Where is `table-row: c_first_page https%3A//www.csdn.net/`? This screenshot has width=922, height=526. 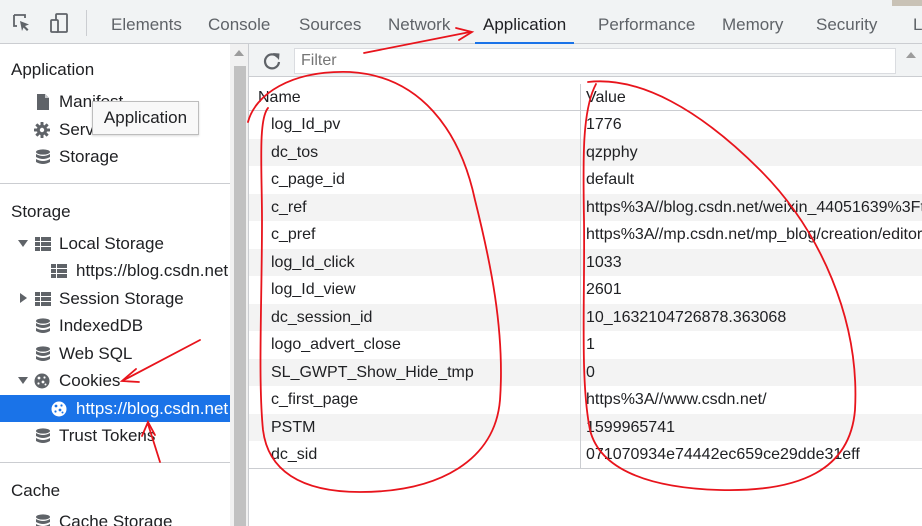
table-row: c_first_page https%3A//www.csdn.net/ is located at coordinates (585, 400).